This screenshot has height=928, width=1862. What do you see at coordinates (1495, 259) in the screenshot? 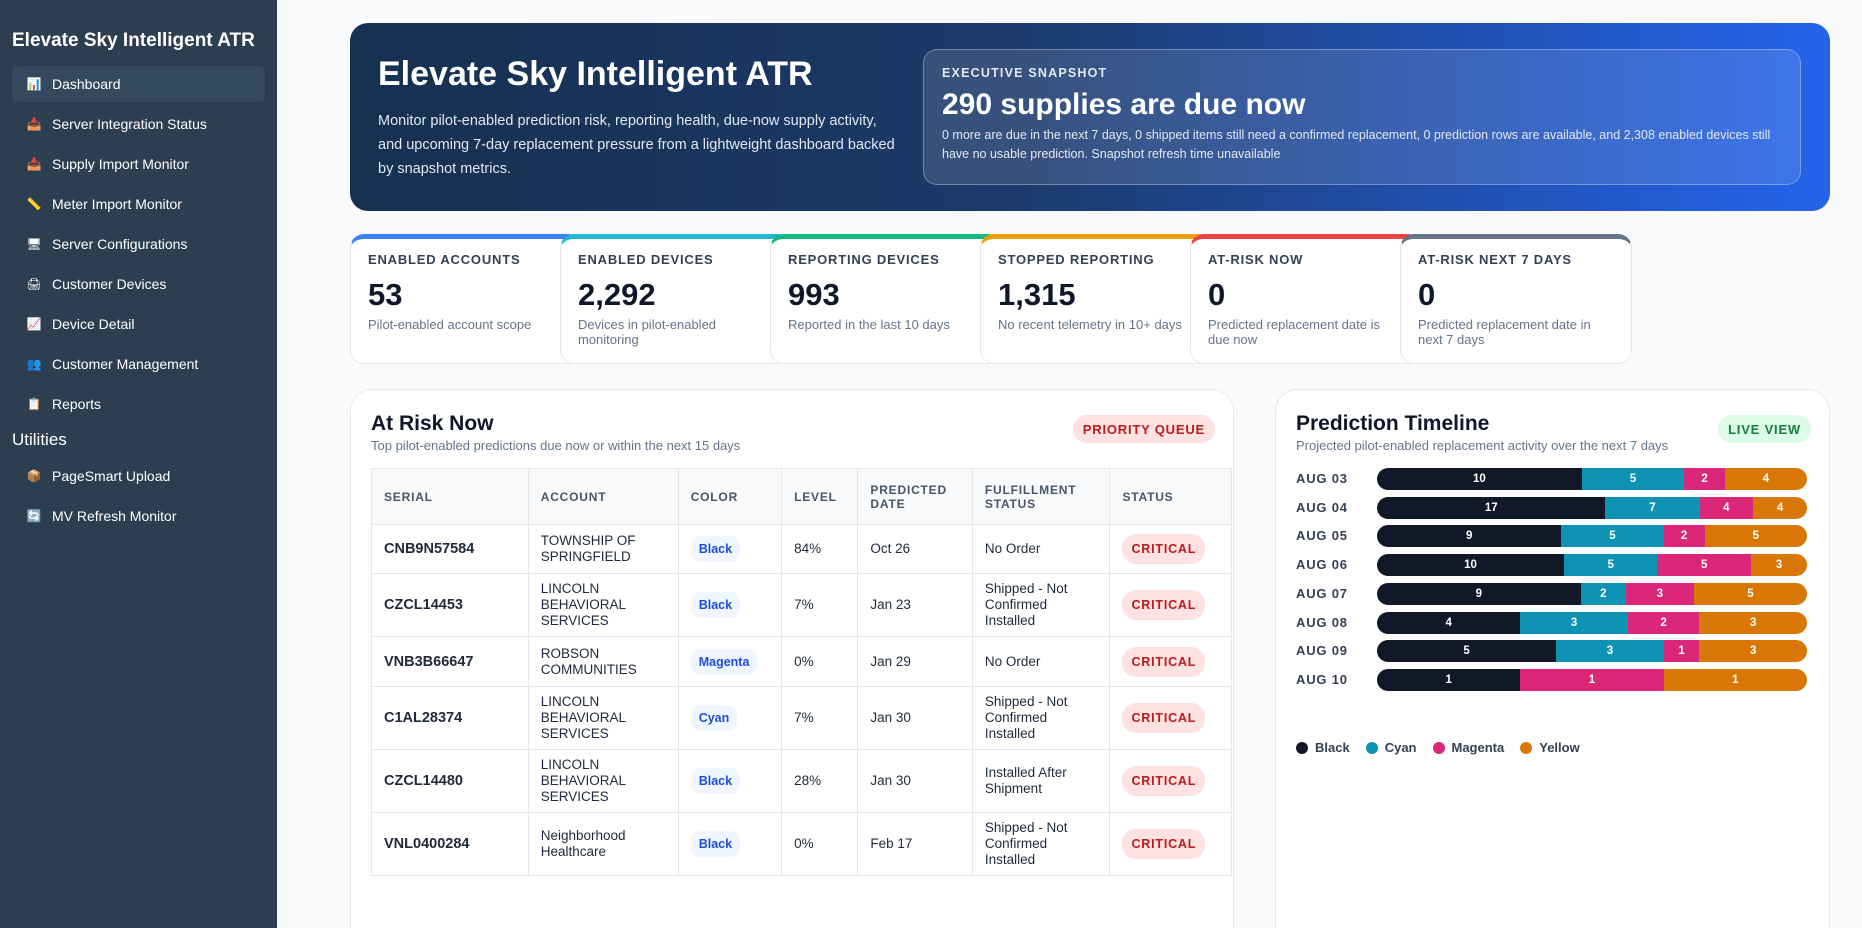
I see `metric-label: AT-RISK NEXT 7 DAYS` at bounding box center [1495, 259].